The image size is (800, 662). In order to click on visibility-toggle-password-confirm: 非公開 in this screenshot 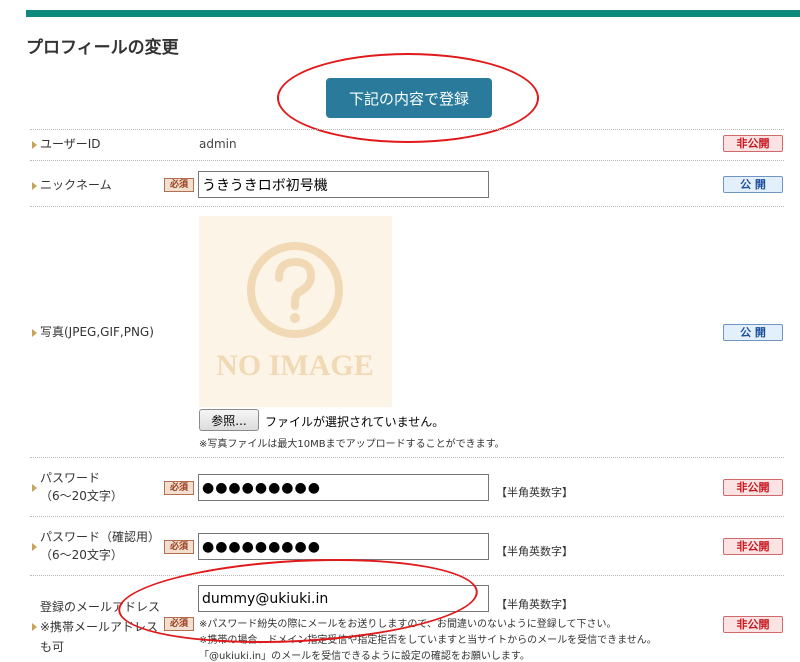, I will do `click(753, 546)`.